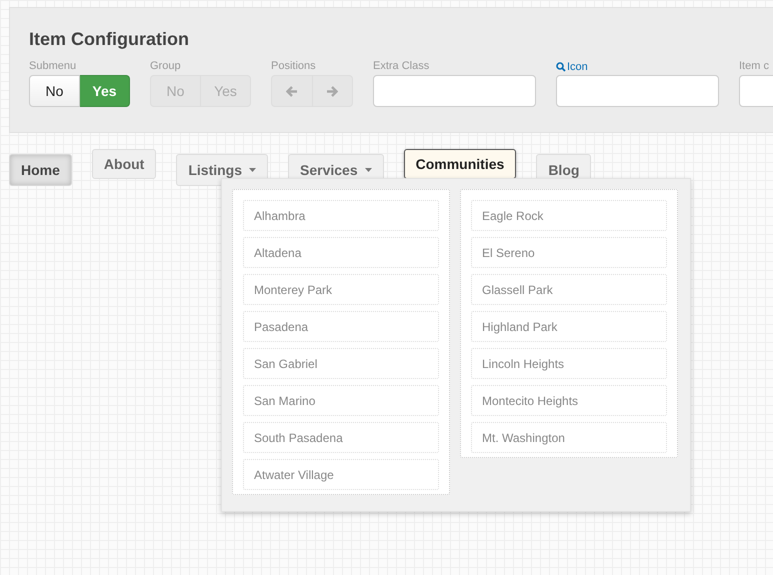 The image size is (773, 575). I want to click on dropdown-item: Altadena, so click(341, 252).